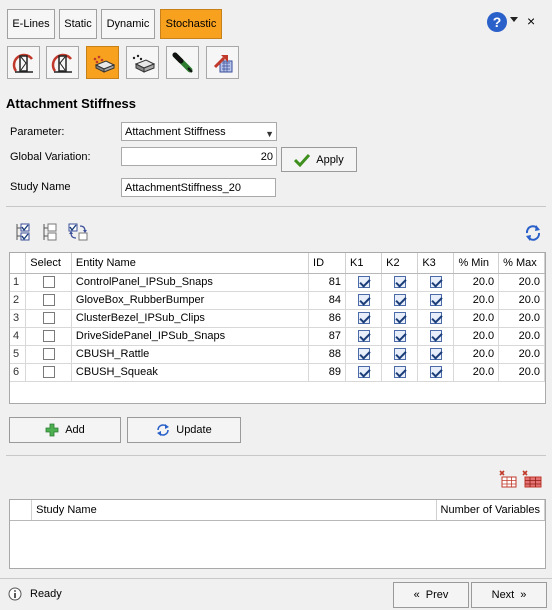  What do you see at coordinates (142, 62) in the screenshot?
I see `stiffness-block-button` at bounding box center [142, 62].